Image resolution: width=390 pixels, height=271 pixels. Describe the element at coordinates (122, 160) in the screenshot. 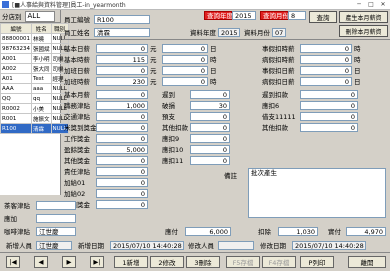

I see `earning-10-field: 0` at that location.